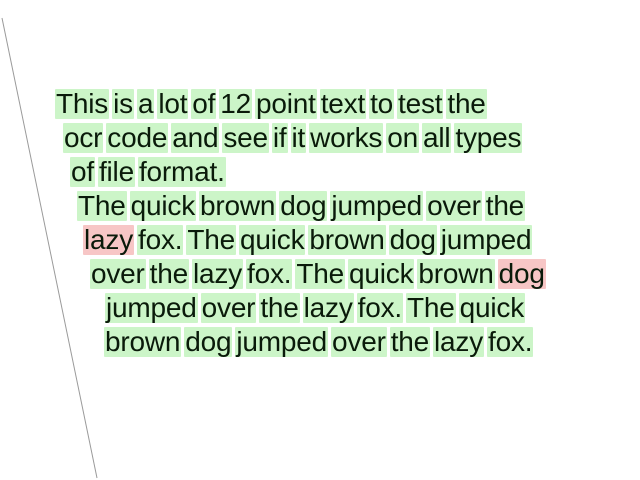 This screenshot has height=480, width=640. I want to click on text-line: The quick brown dog jumped over the, so click(302, 206).